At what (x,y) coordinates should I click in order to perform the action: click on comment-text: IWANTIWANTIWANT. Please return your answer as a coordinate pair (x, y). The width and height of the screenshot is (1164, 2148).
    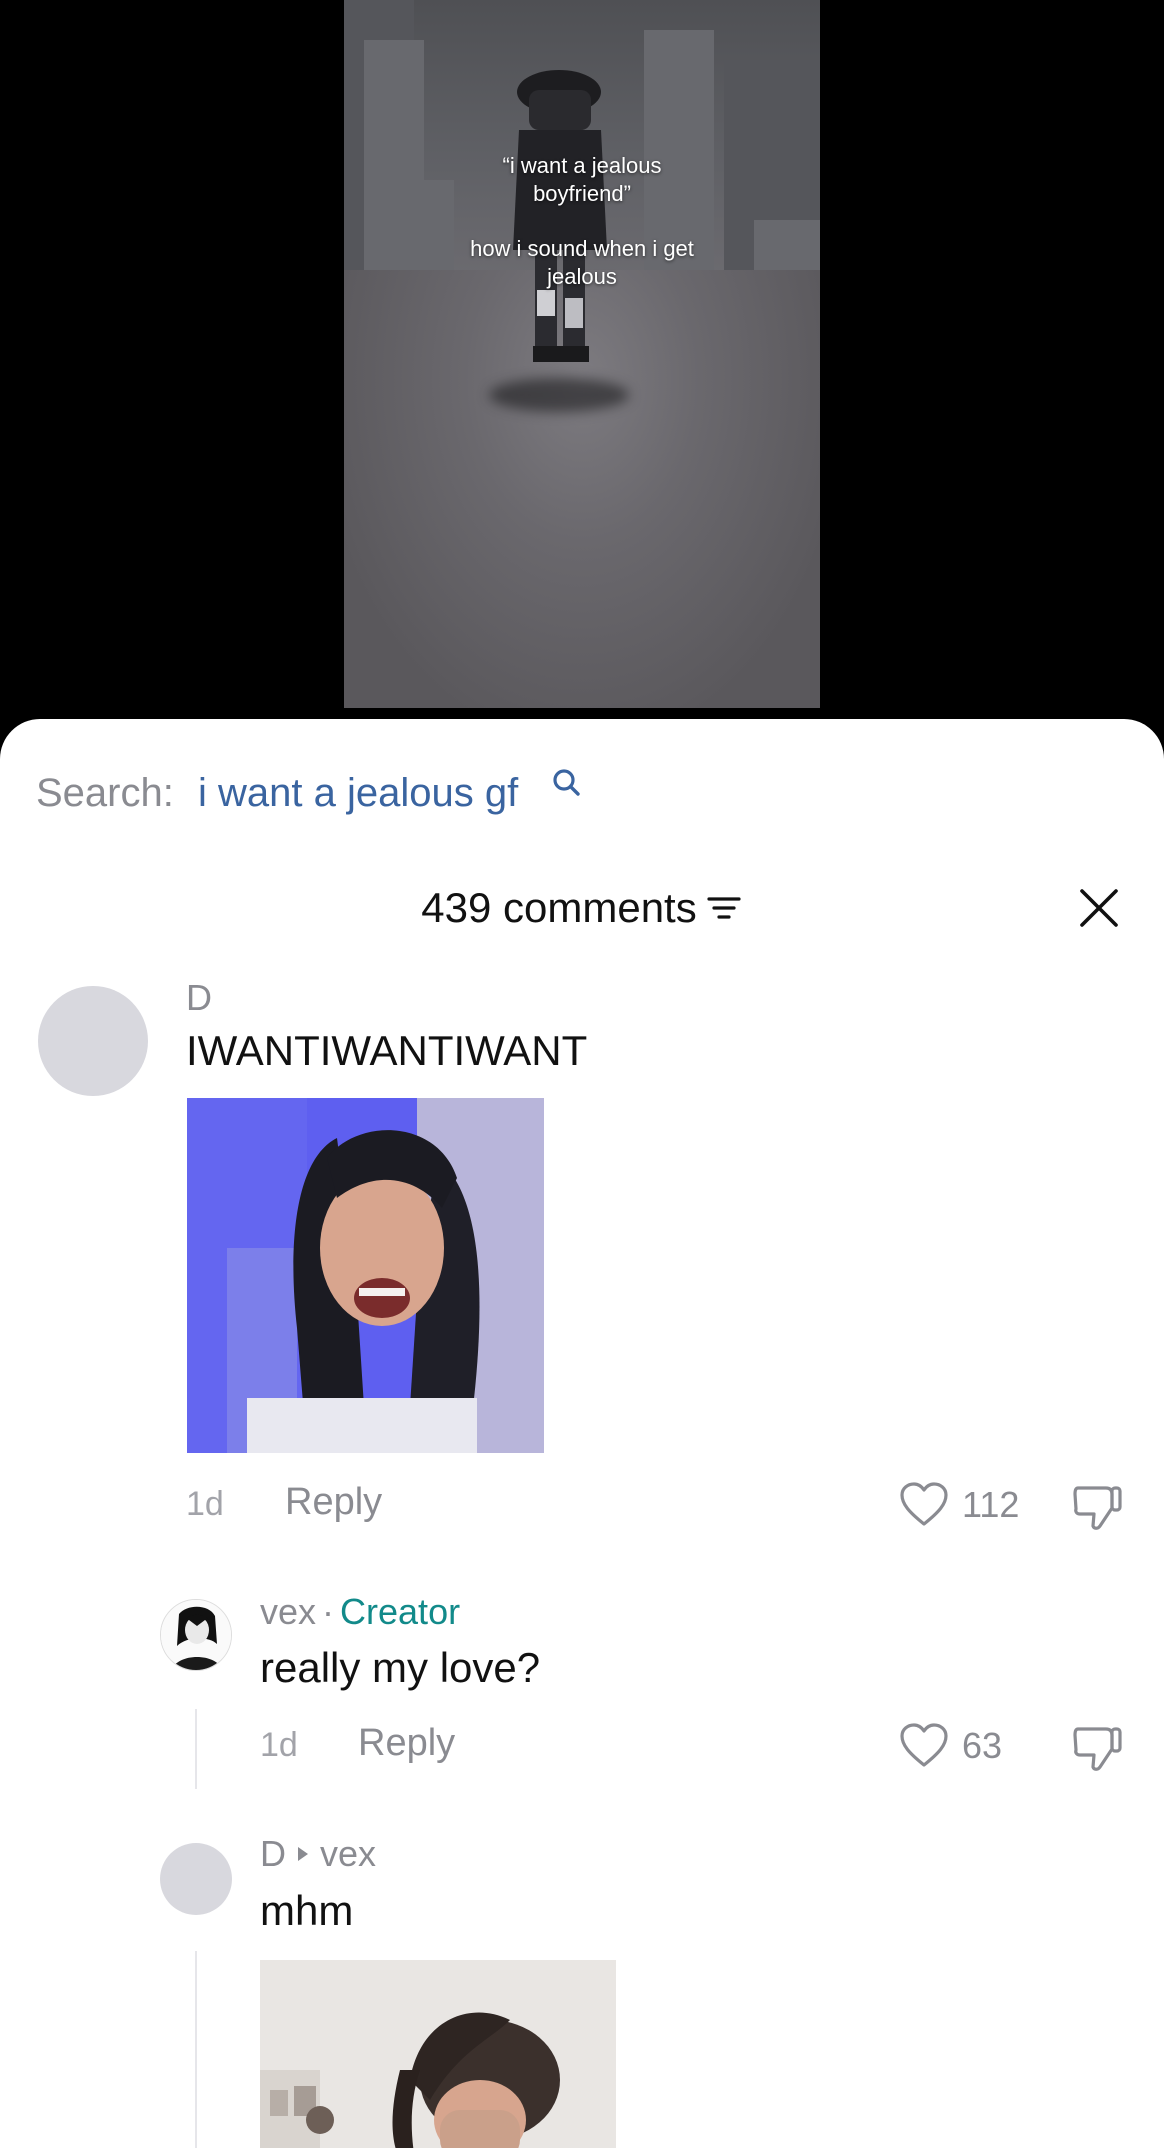
    Looking at the image, I should click on (387, 1050).